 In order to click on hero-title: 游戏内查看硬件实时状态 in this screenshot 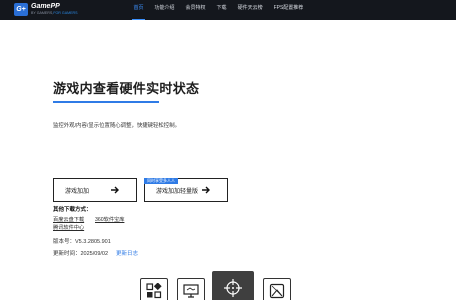, I will do `click(126, 88)`.